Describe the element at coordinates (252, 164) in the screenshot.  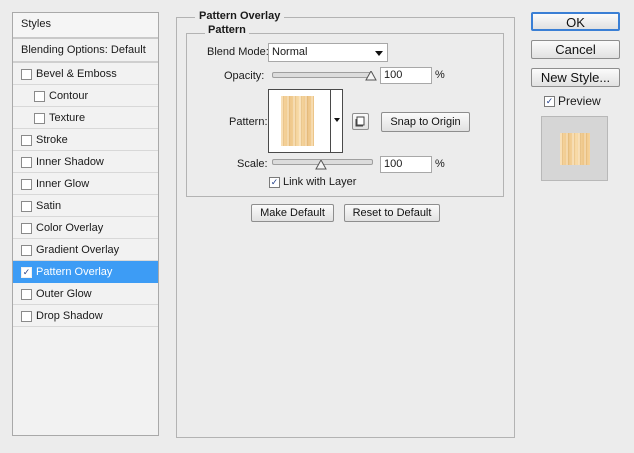
I see `scale-label: Scale:` at that location.